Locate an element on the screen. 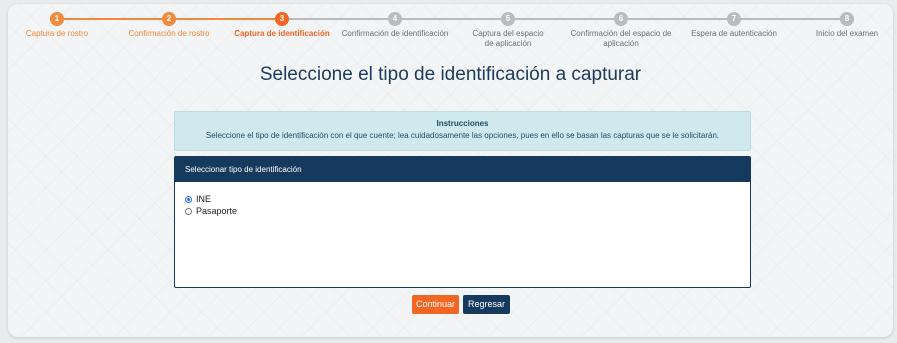 The width and height of the screenshot is (897, 343). step-4: 4 Confirmación de identificación is located at coordinates (395, 25).